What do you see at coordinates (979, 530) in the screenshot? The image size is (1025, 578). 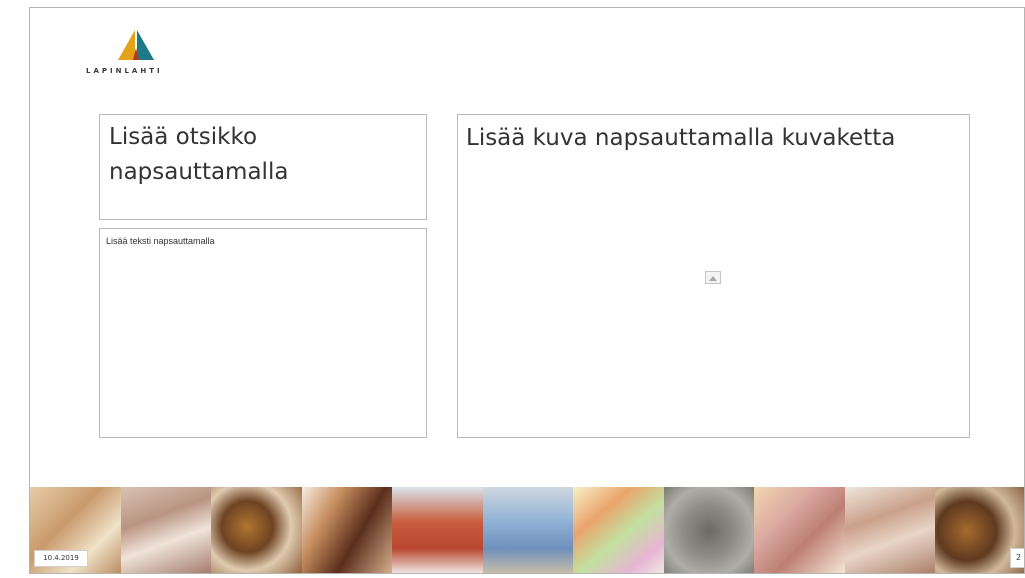 I see `banner-photo: 2` at bounding box center [979, 530].